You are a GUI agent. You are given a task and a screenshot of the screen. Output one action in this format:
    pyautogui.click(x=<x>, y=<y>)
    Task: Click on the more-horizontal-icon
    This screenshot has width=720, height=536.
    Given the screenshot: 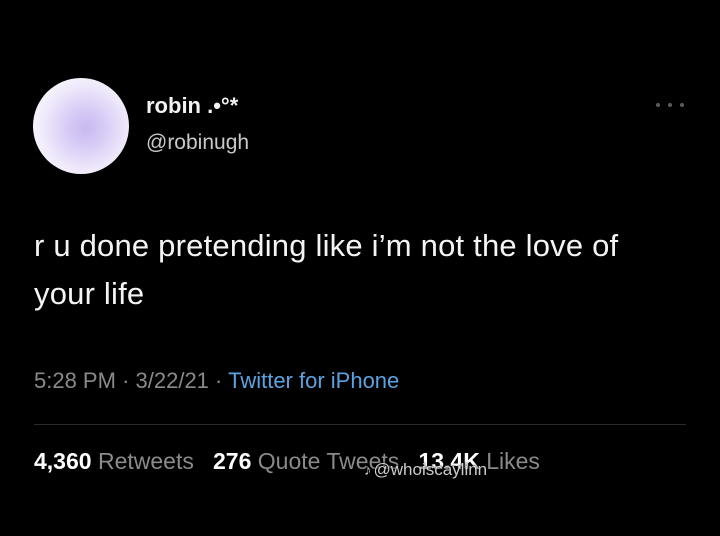 What is the action you would take?
    pyautogui.click(x=670, y=105)
    